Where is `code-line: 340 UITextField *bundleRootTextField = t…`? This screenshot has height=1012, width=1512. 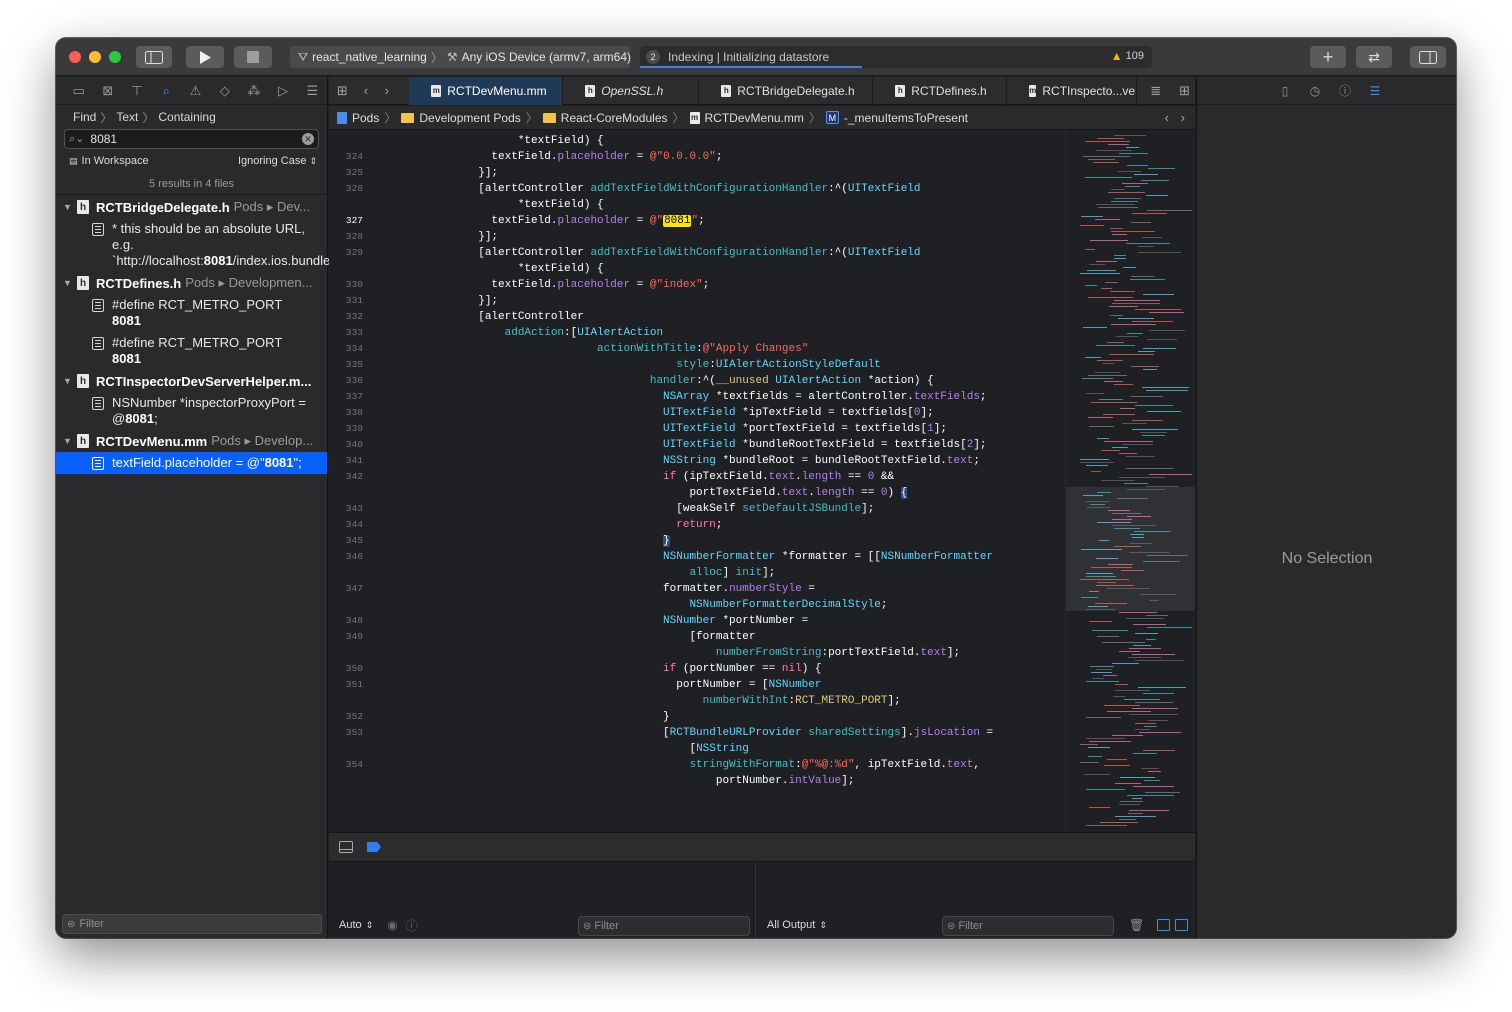
code-line: 340 UITextField *bundleRootTextField = t… is located at coordinates (697, 445).